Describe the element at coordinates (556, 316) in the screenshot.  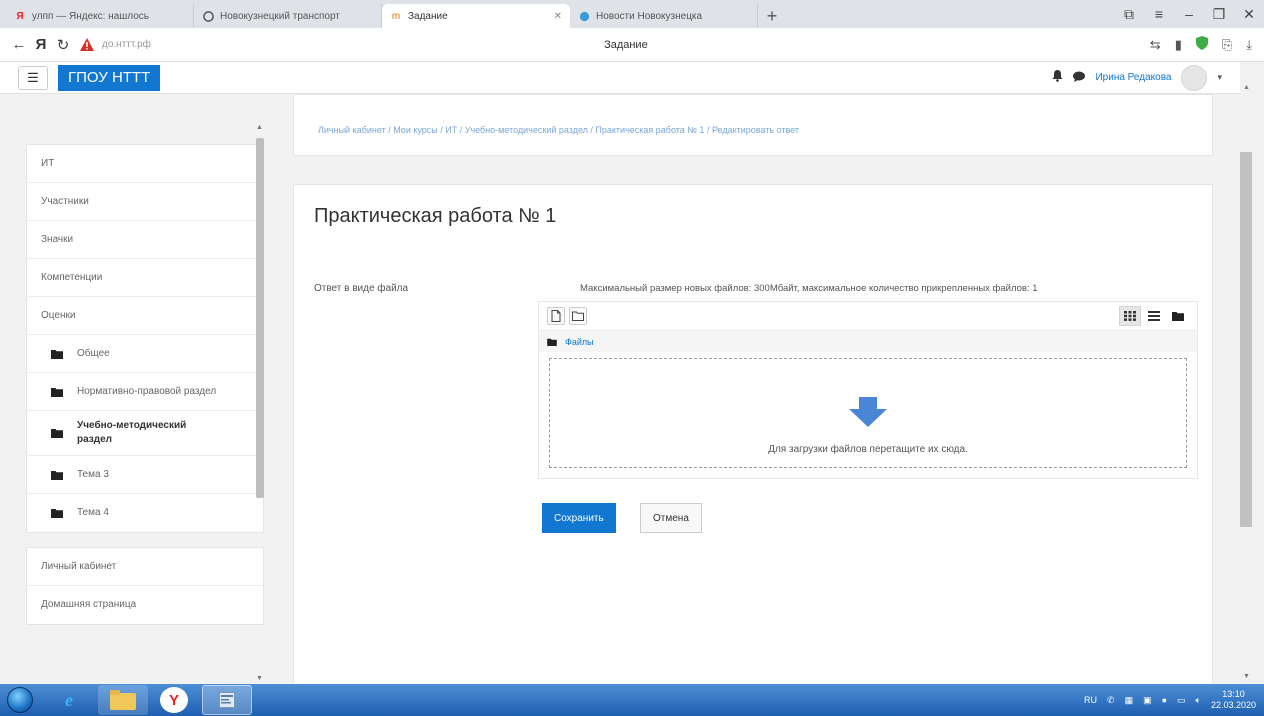
I see `add-file-button` at that location.